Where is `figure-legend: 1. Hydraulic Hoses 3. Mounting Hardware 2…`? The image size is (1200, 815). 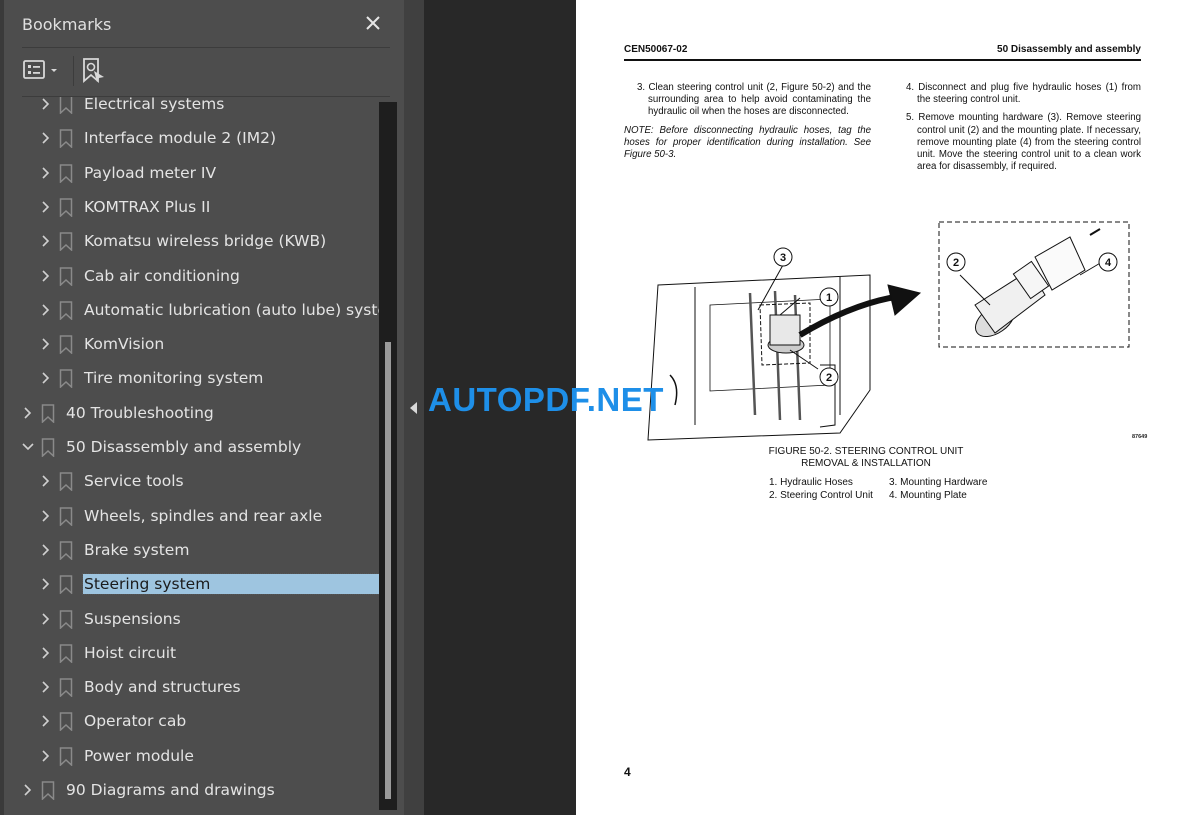 figure-legend: 1. Hydraulic Hoses 3. Mounting Hardware 2… is located at coordinates (878, 489).